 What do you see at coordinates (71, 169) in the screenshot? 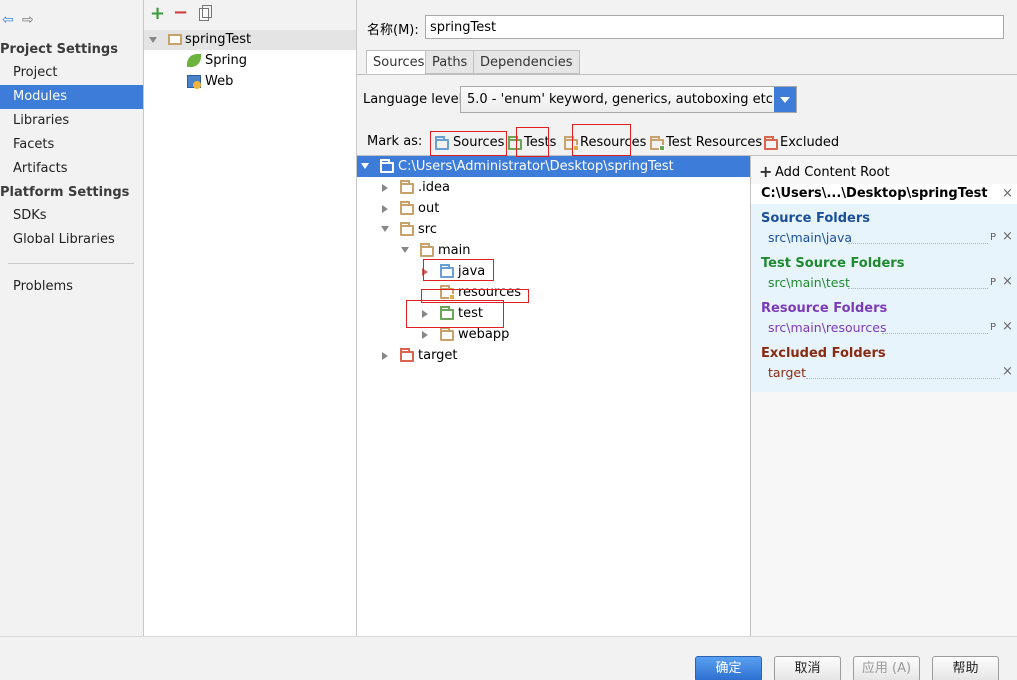
I see `nav-item-artifacts: Artifacts` at bounding box center [71, 169].